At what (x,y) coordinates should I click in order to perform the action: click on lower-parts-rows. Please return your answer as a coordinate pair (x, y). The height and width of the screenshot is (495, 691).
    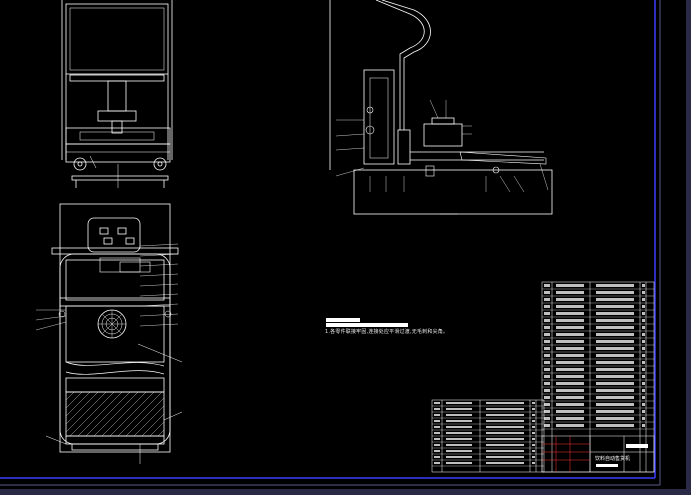
    Looking at the image, I should click on (488, 434).